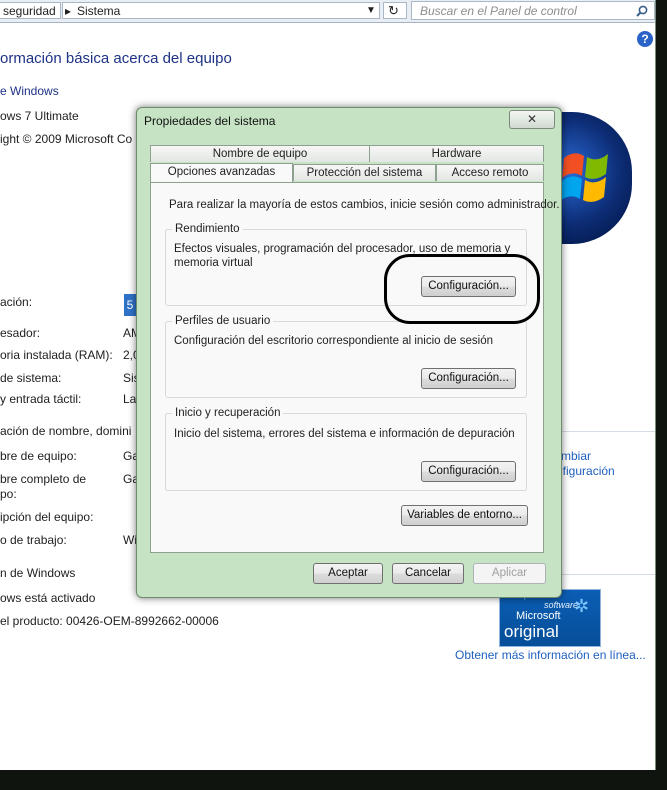  Describe the element at coordinates (538, 616) in the screenshot. I see `badge-text: Microsoft` at that location.